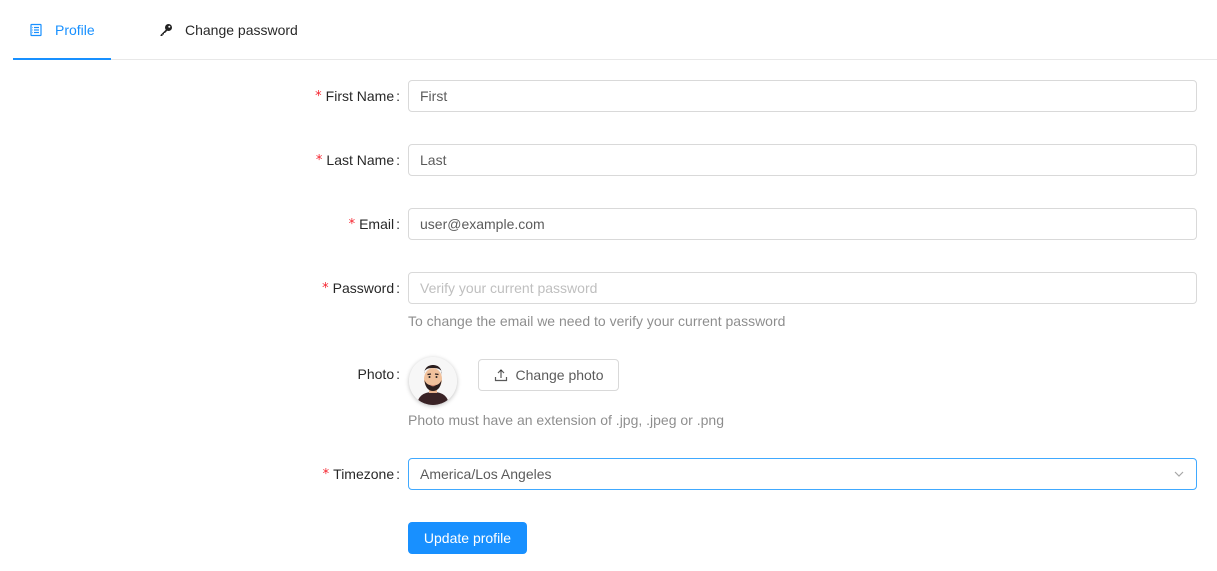 The height and width of the screenshot is (571, 1217). Describe the element at coordinates (802, 160) in the screenshot. I see `last-name-input` at that location.